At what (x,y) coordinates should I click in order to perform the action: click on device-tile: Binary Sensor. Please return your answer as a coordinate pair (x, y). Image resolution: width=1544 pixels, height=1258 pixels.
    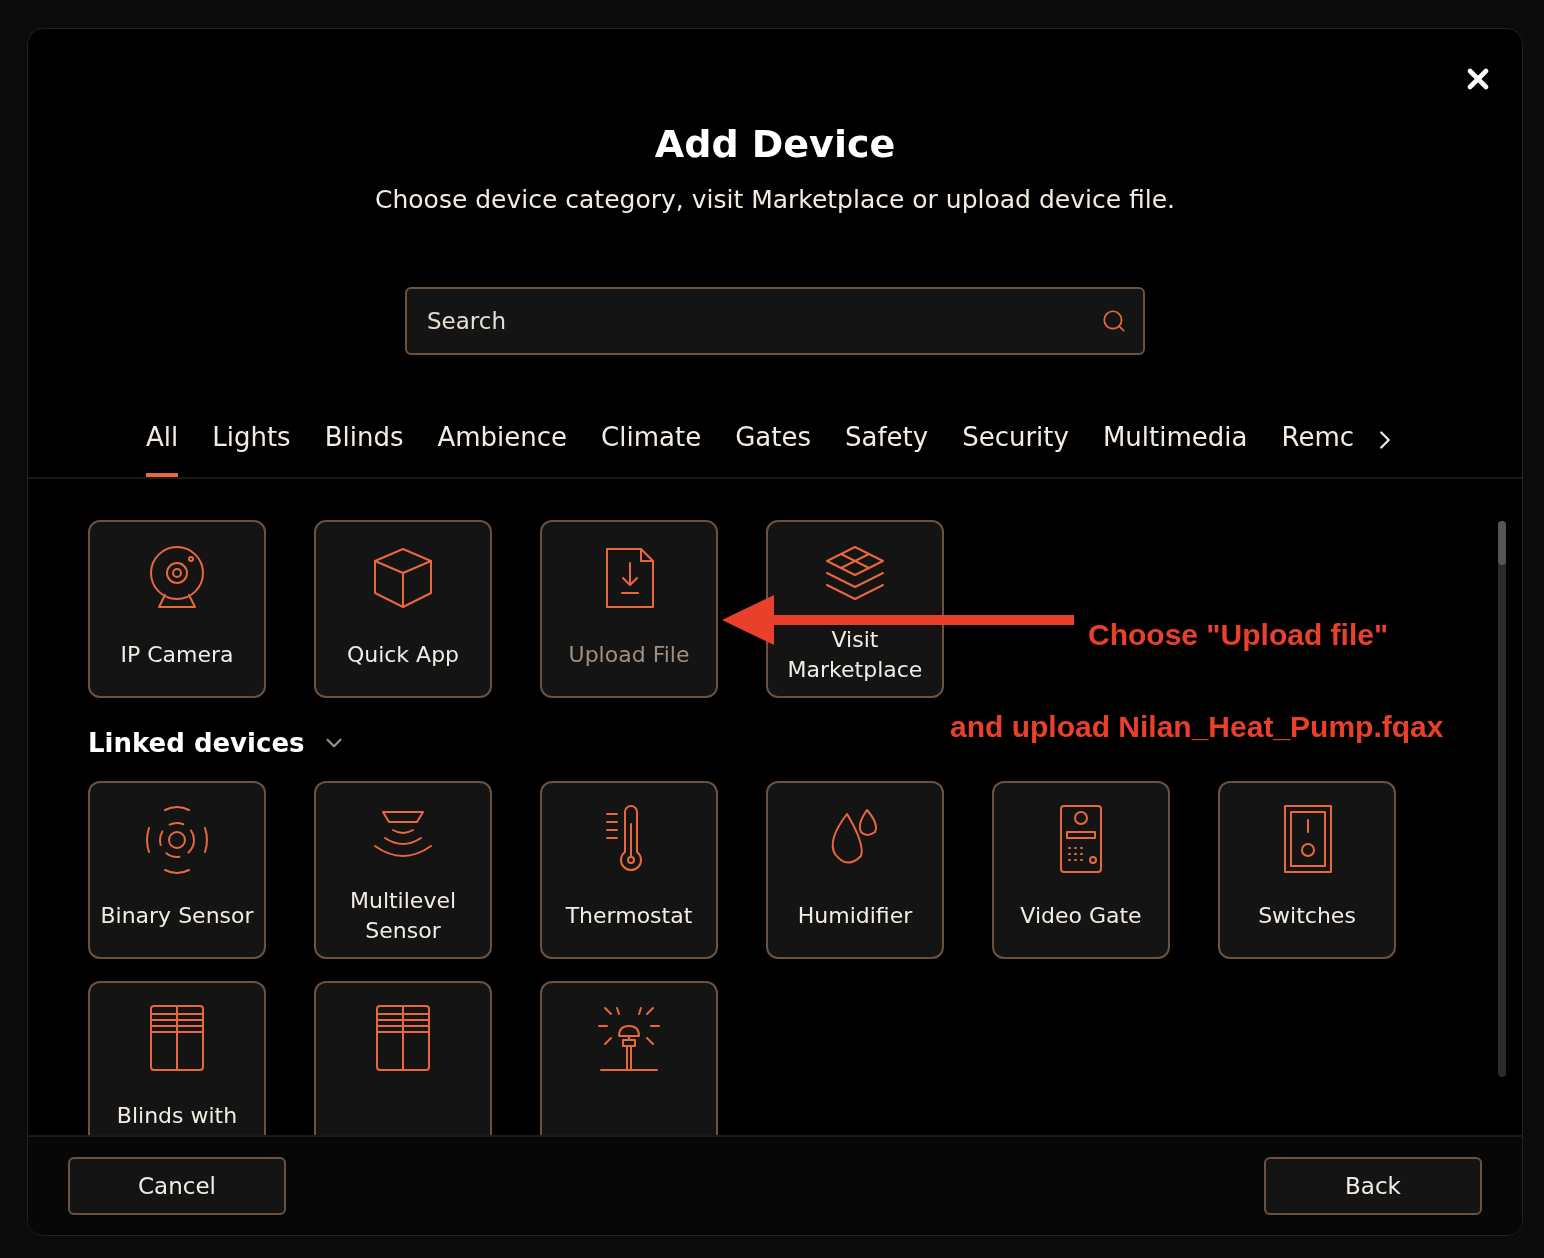
    Looking at the image, I should click on (177, 869).